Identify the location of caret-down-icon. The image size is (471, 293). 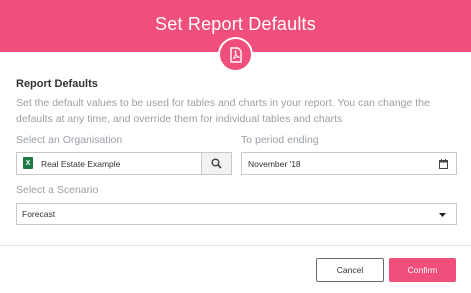
(442, 215).